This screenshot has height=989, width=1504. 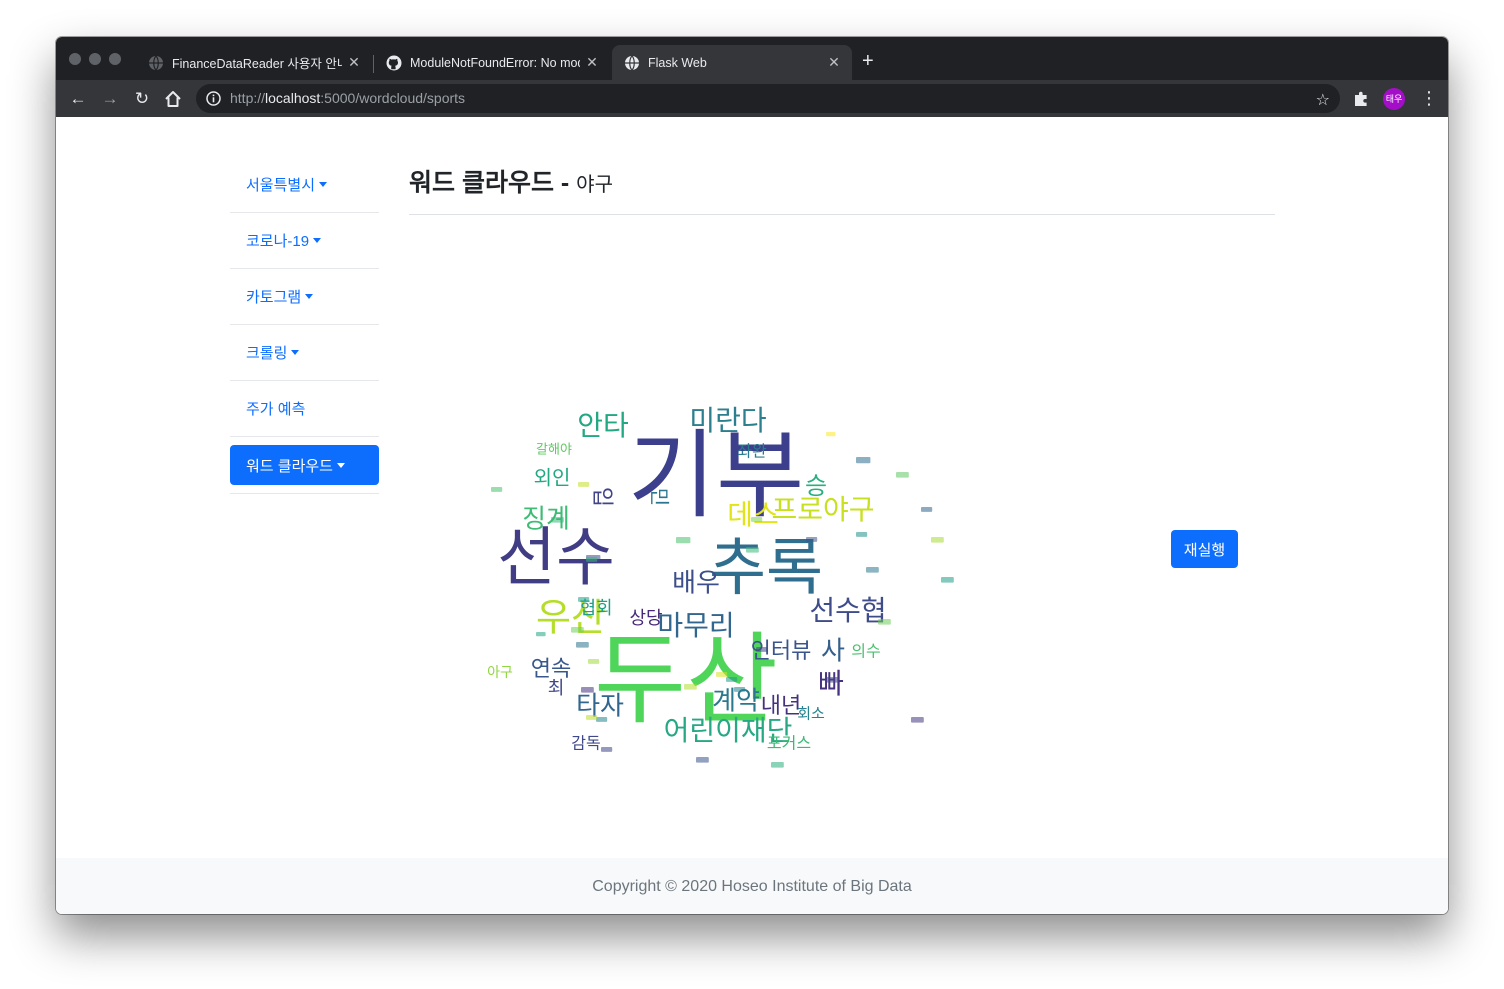 What do you see at coordinates (500, 673) in the screenshot?
I see `word-cloud-word: 아구` at bounding box center [500, 673].